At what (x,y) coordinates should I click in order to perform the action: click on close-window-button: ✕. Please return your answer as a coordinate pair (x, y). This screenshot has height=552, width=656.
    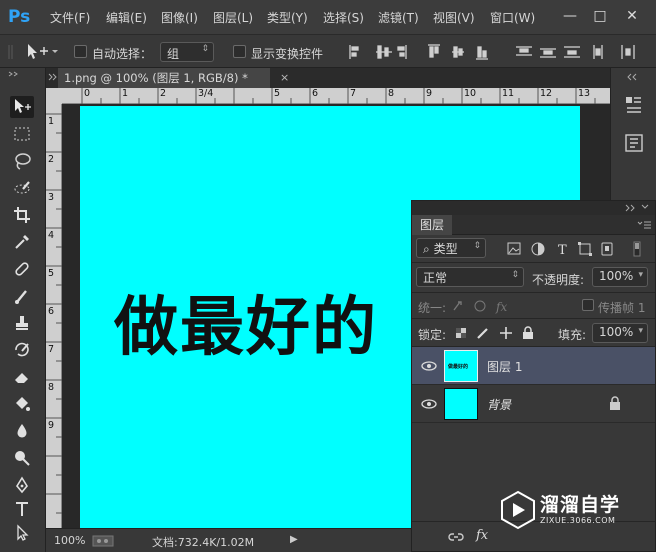
    Looking at the image, I should click on (632, 16).